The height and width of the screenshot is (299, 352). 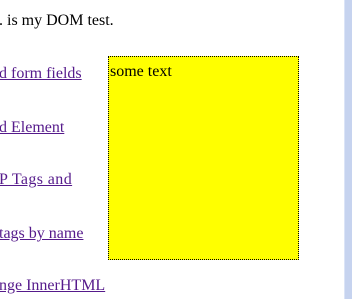 I want to click on link-change-innerhtml: nge InnerHTML, so click(x=52, y=285).